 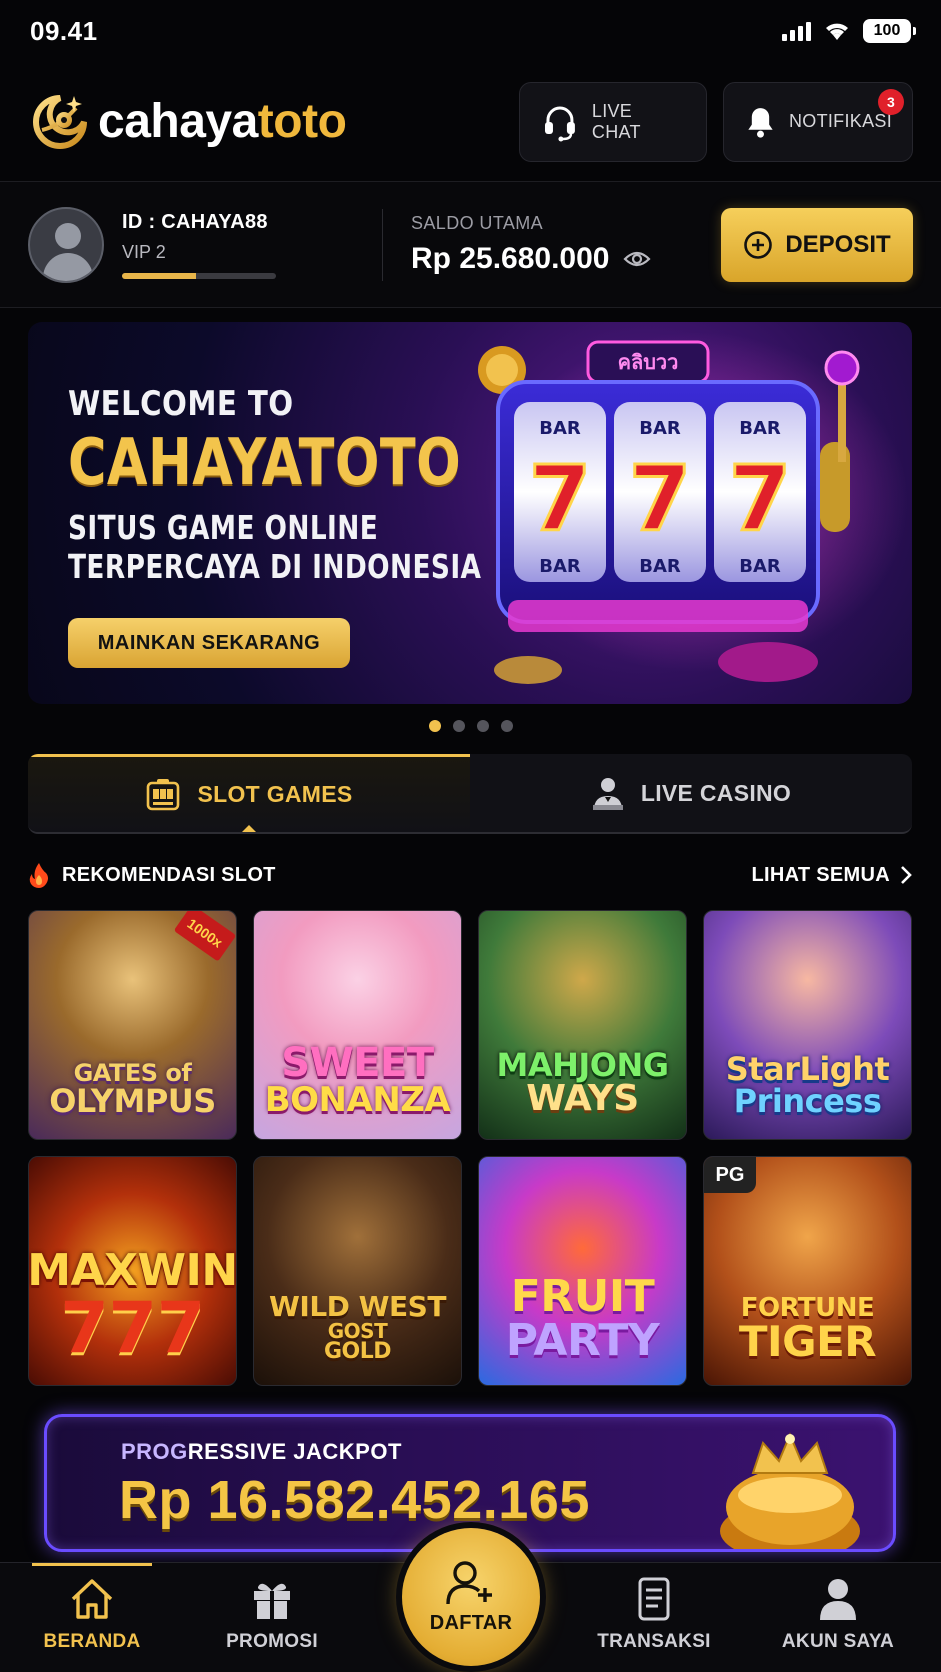 I want to click on game-card-maxwin-777: MAXWIN 777, so click(x=132, y=1271).